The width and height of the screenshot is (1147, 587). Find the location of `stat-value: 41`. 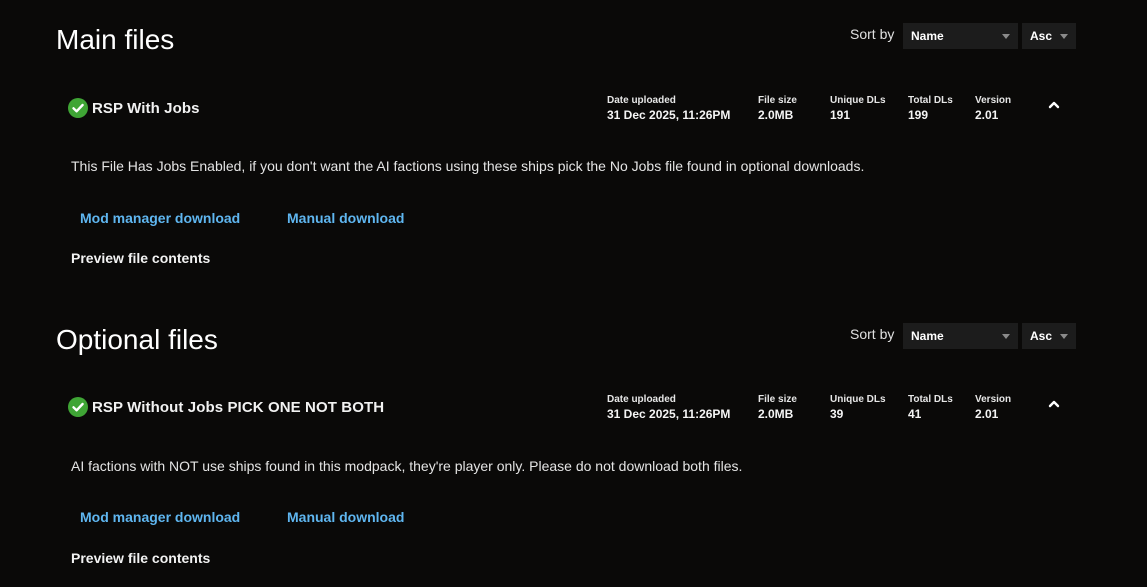

stat-value: 41 is located at coordinates (915, 414).